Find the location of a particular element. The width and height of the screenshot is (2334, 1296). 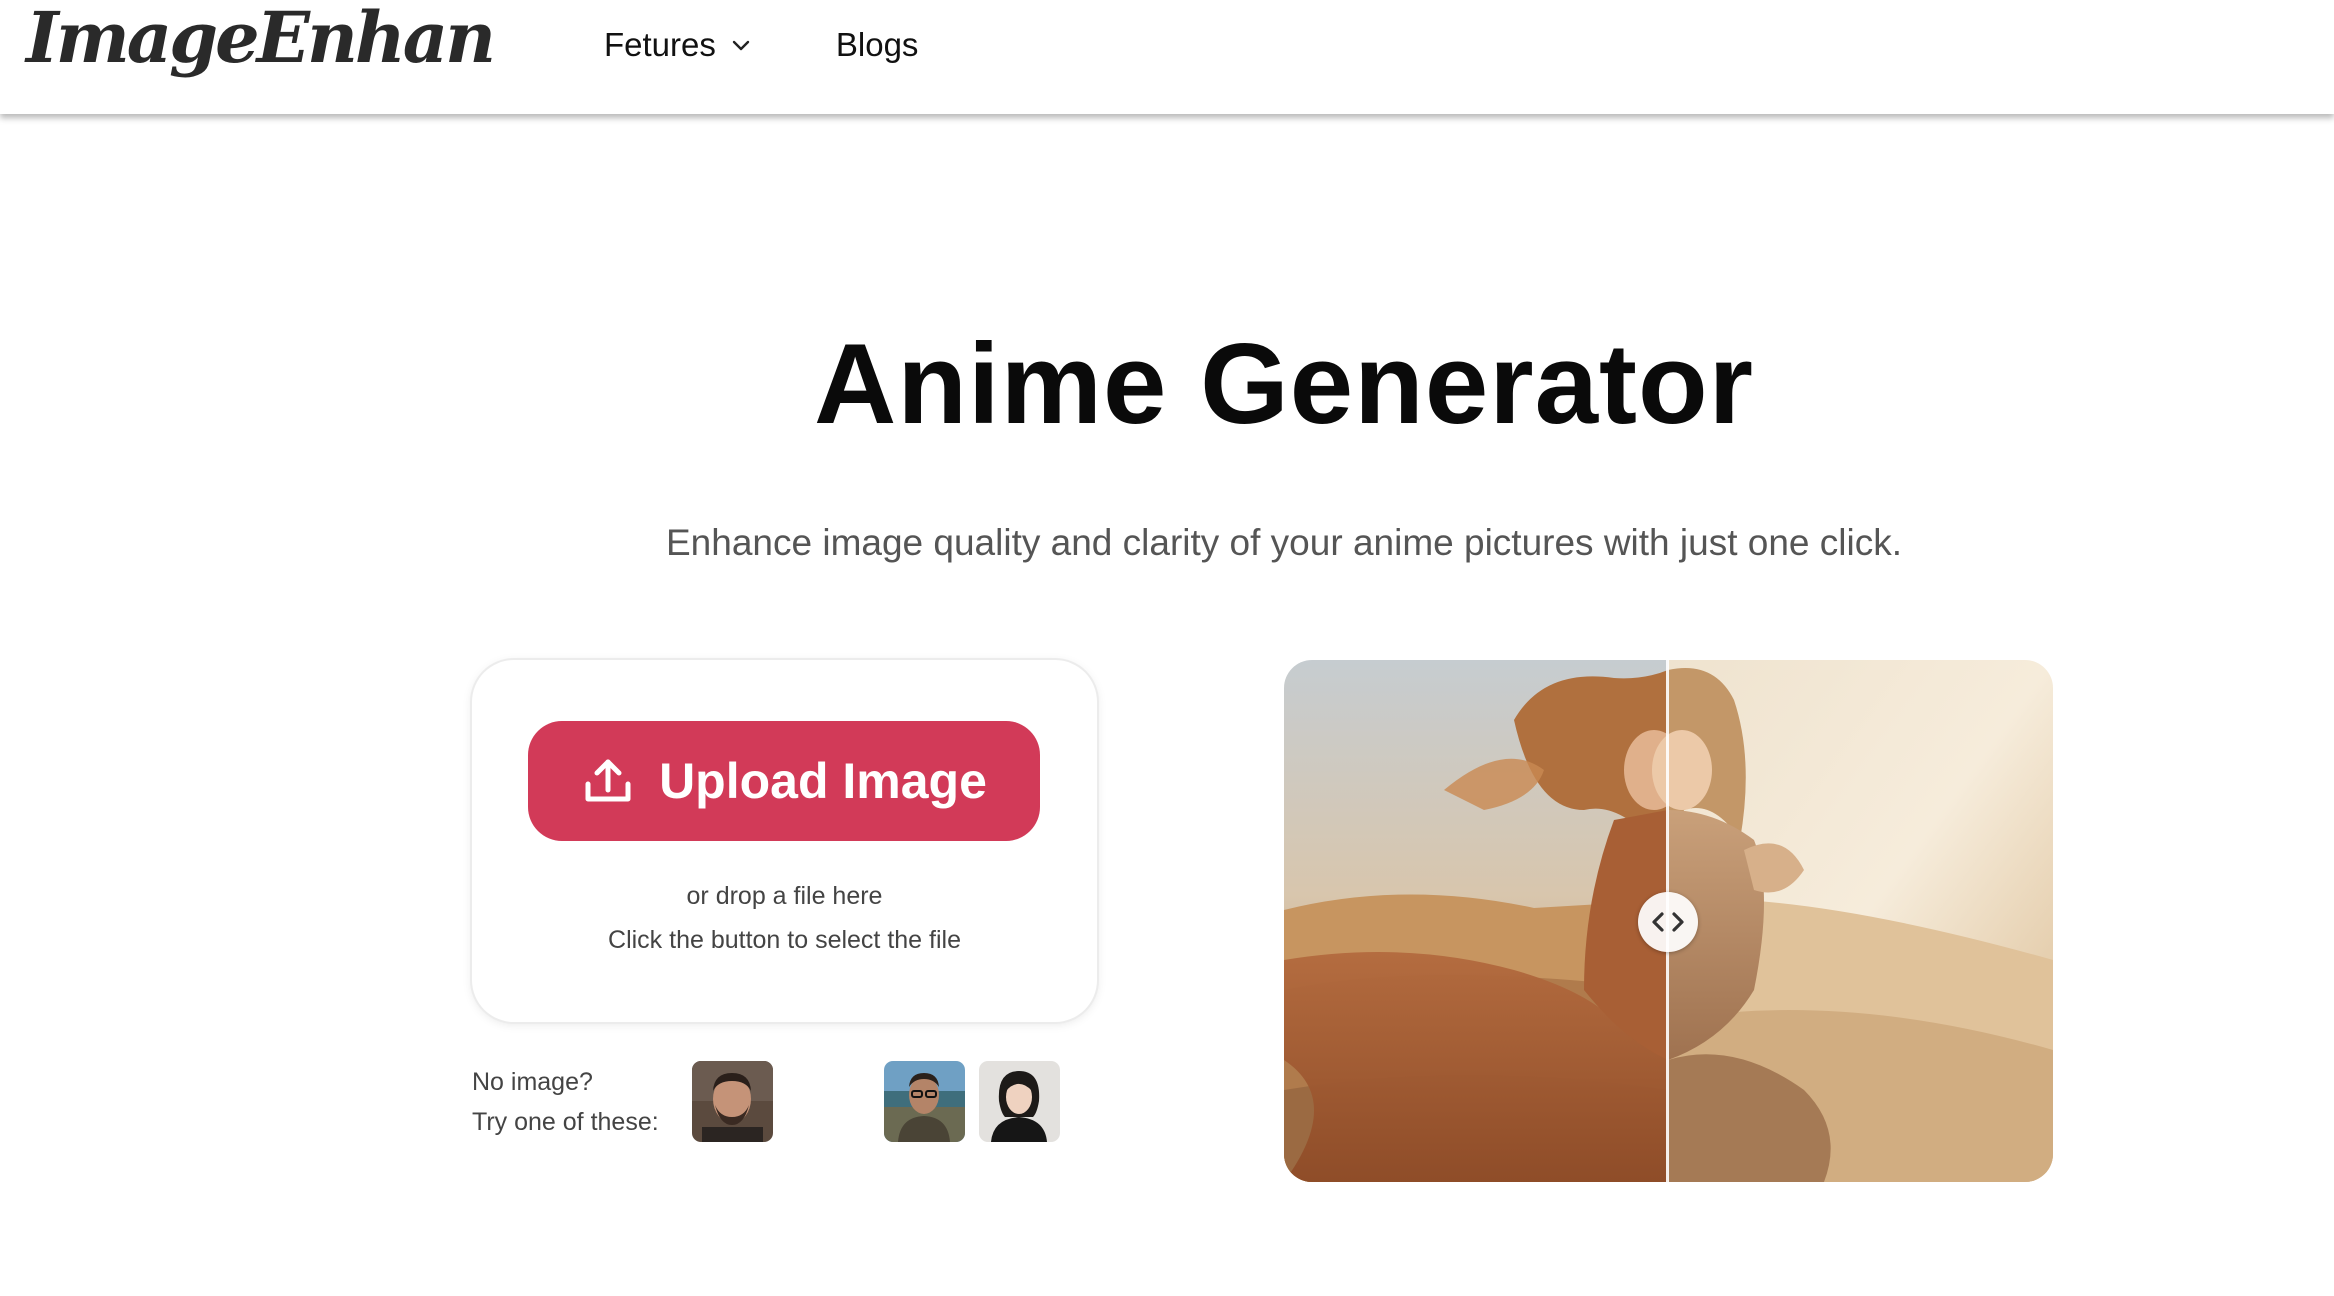

sample-prompt-line2: Try one of these: is located at coordinates (565, 1122).